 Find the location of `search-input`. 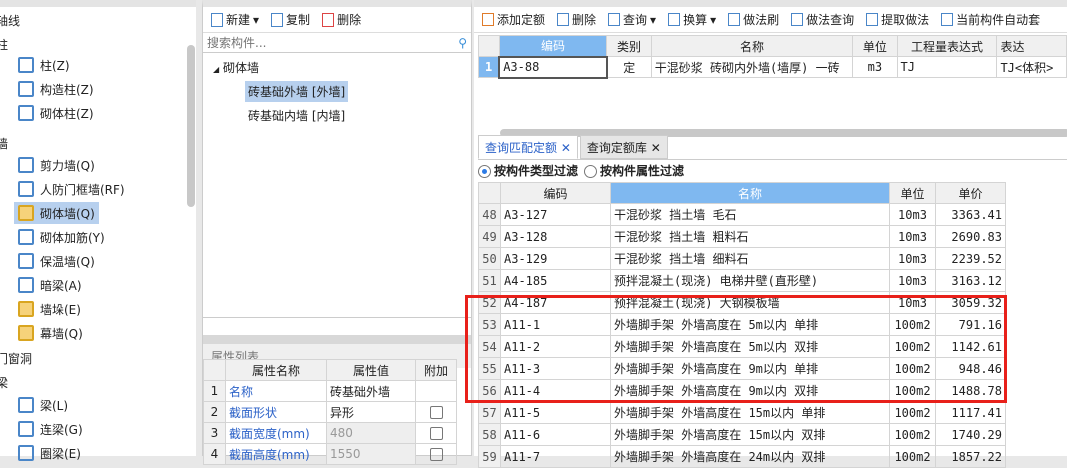

search-input is located at coordinates (333, 42).